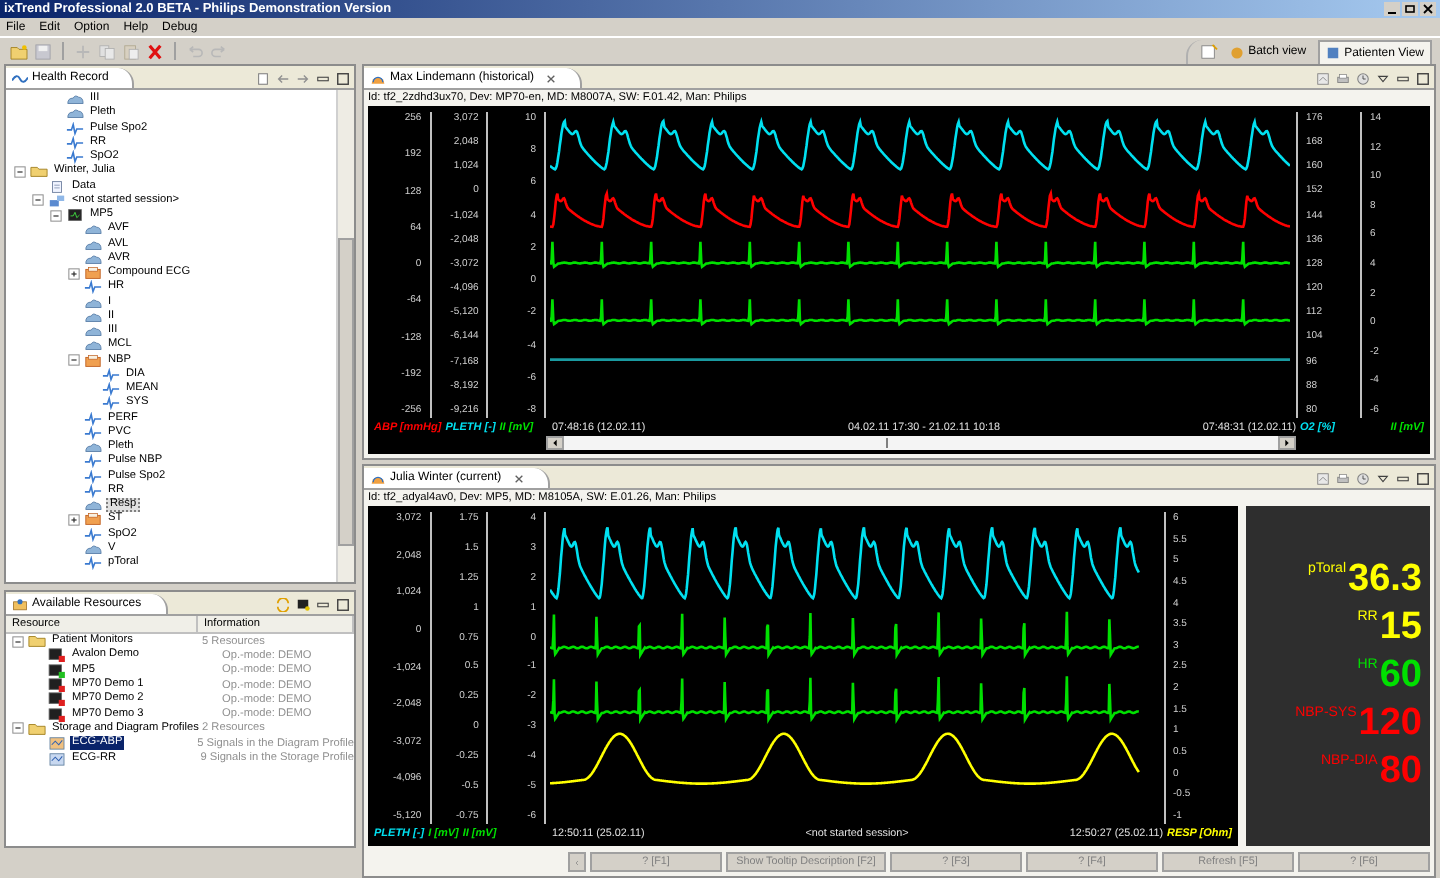 The height and width of the screenshot is (878, 1440). Describe the element at coordinates (93, 287) in the screenshot. I see `trend-icon` at that location.